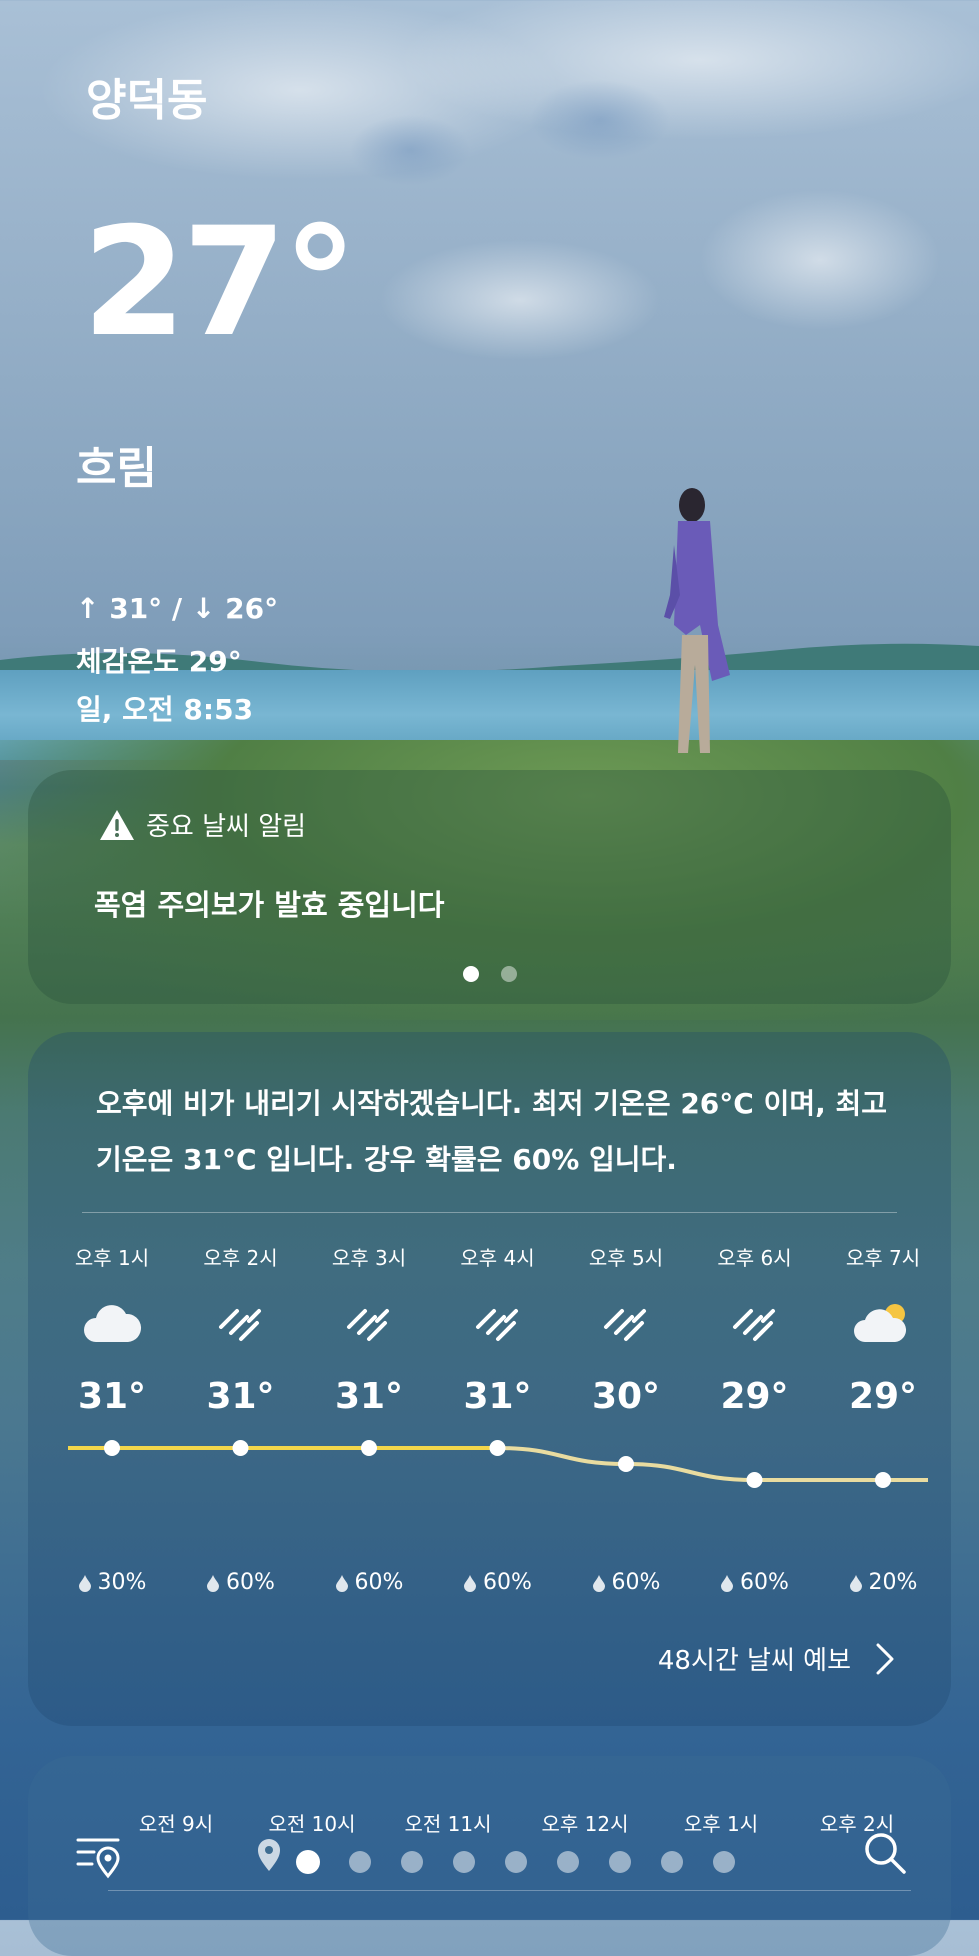 The height and width of the screenshot is (1956, 979). I want to click on person-illustration, so click(697, 620).